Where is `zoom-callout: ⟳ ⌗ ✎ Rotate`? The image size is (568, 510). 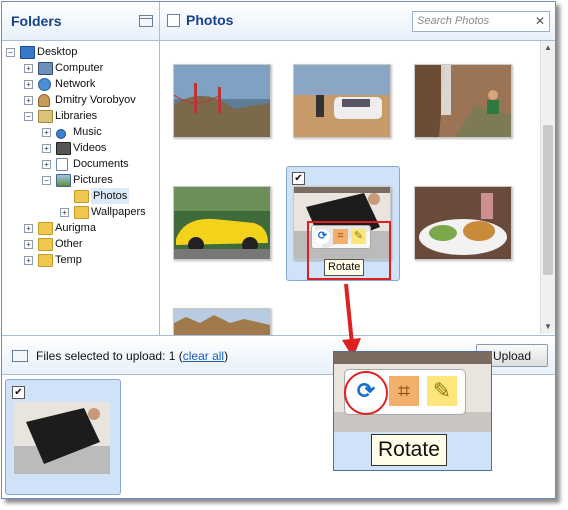 zoom-callout: ⟳ ⌗ ✎ Rotate is located at coordinates (412, 411).